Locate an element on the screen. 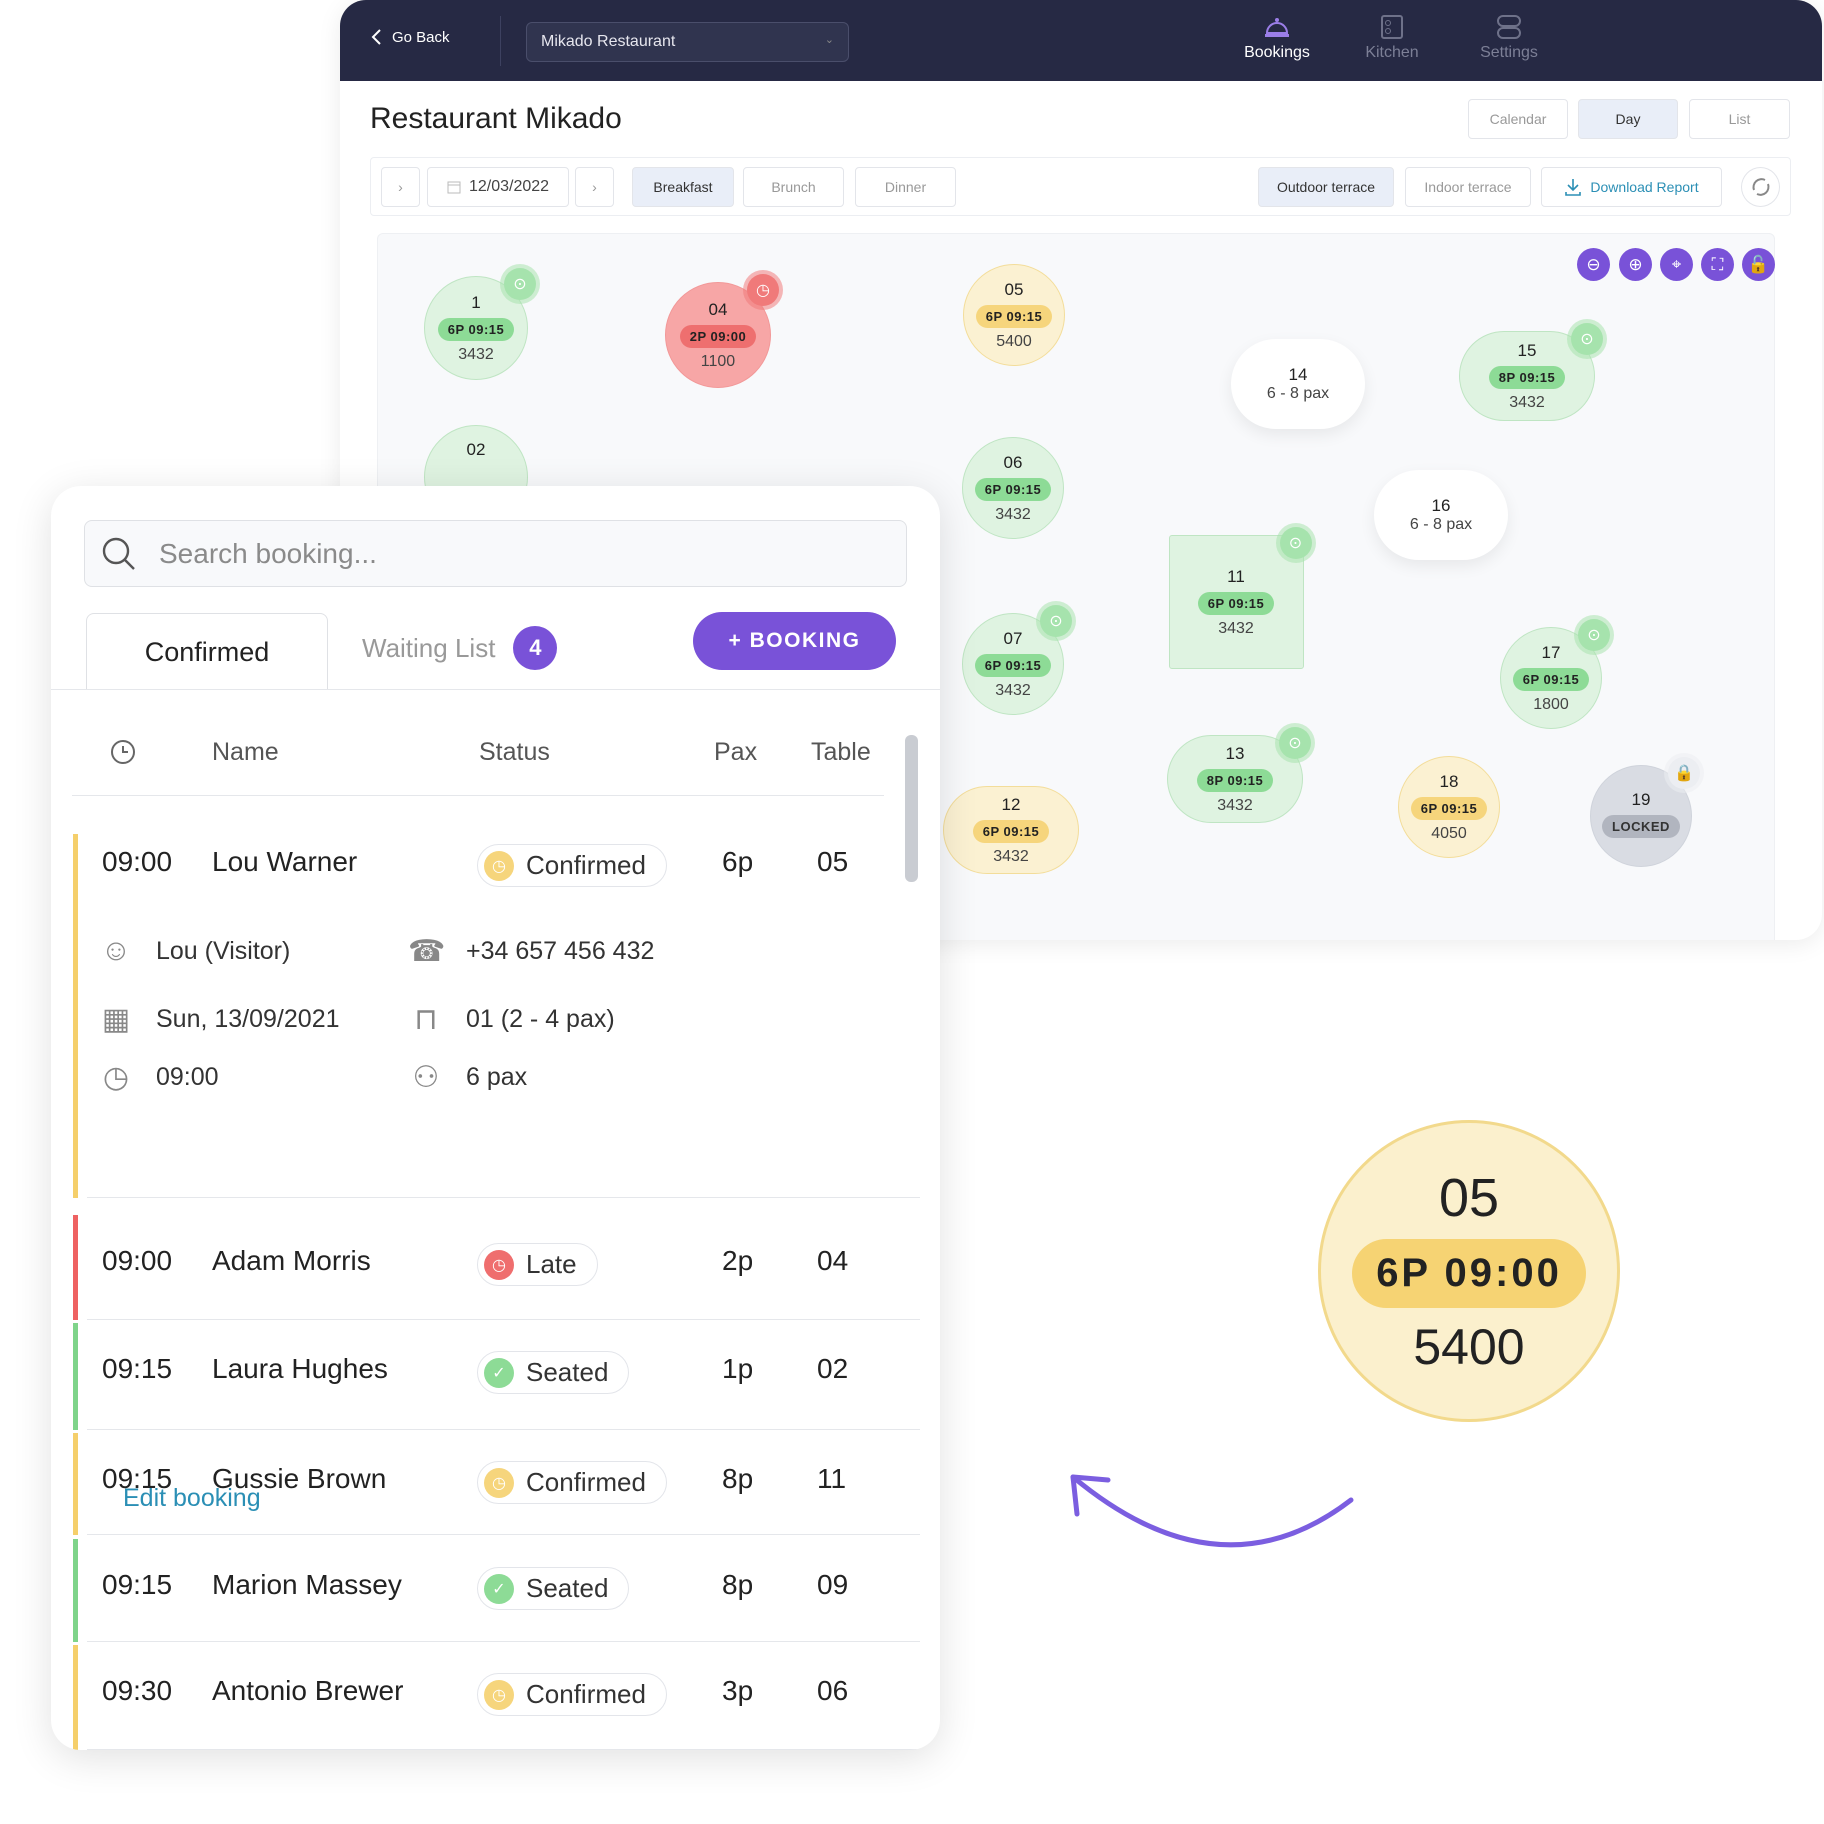 This screenshot has height=1824, width=1824. view-calendar-button: Calendar is located at coordinates (1518, 119).